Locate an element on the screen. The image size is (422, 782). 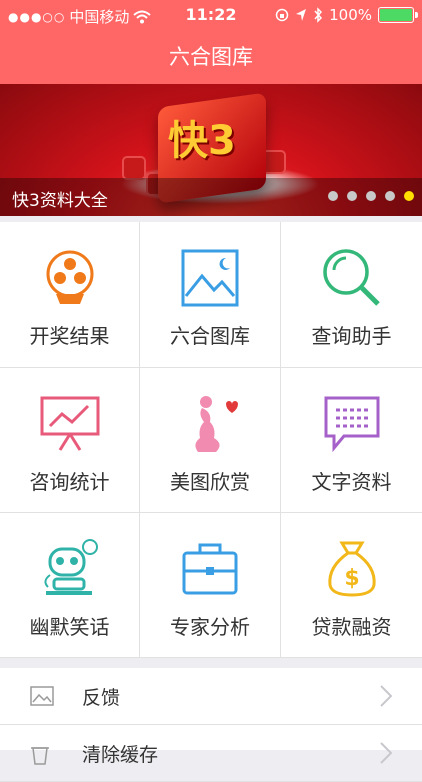
settings-list: 反馈 清除缓存 is located at coordinates (211, 725).